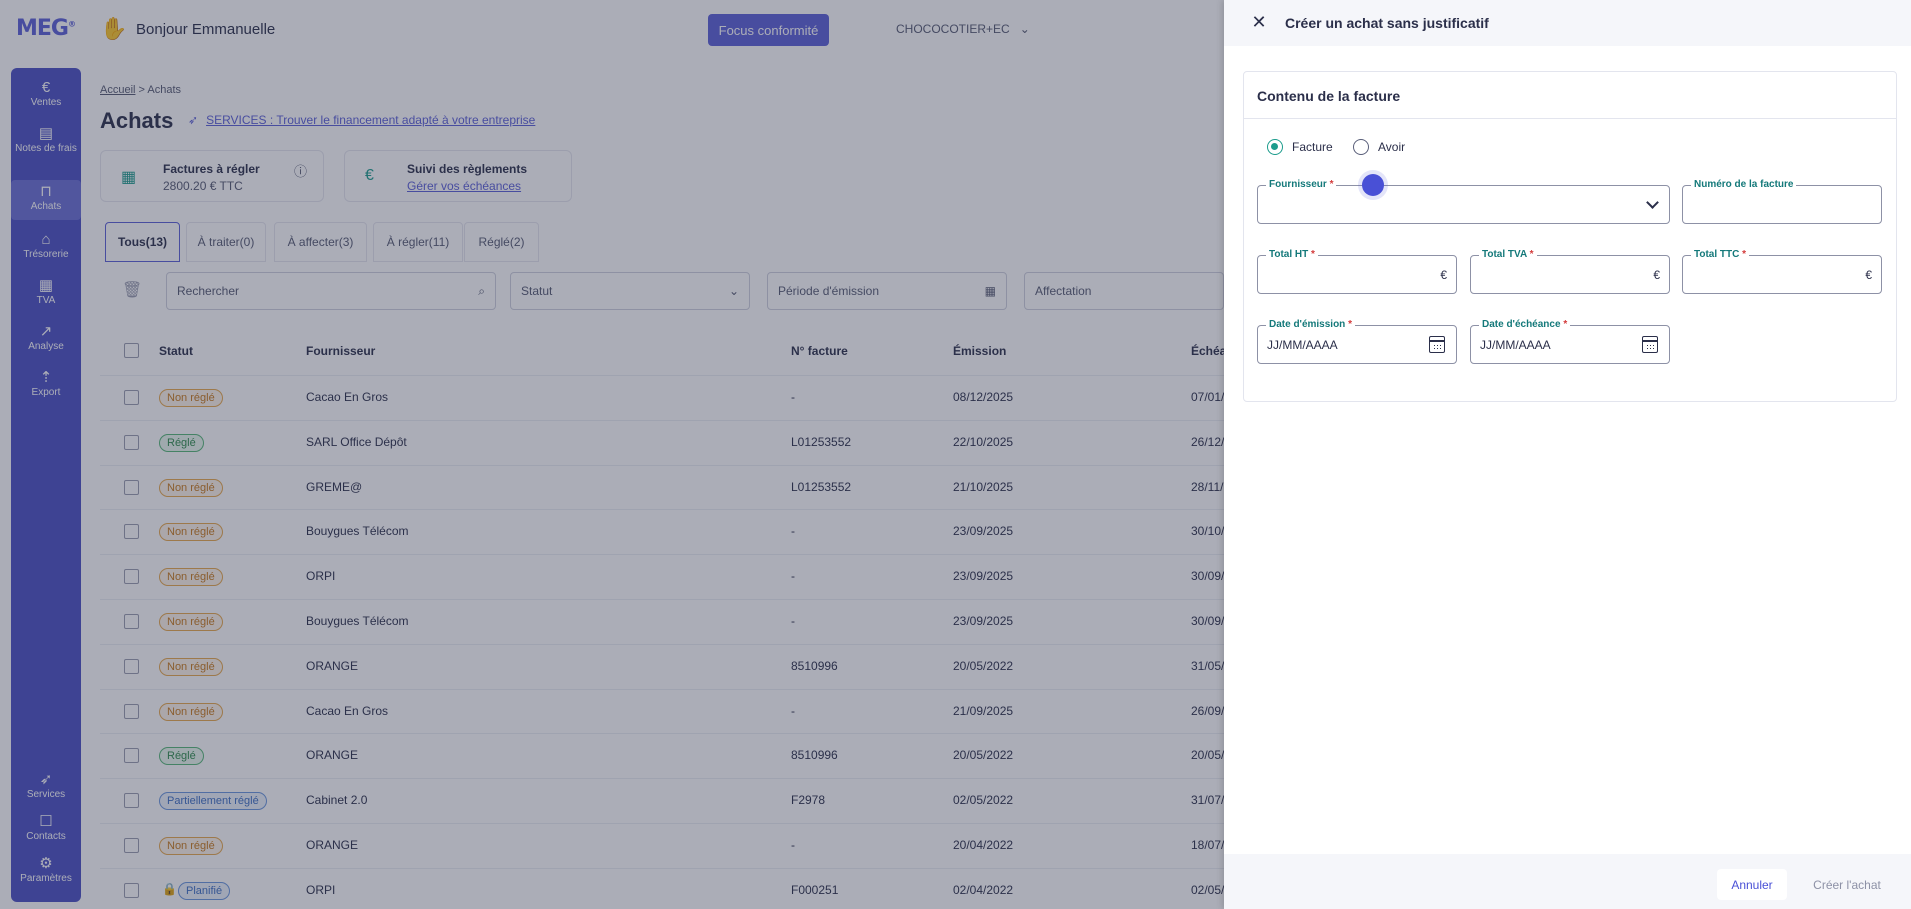 The height and width of the screenshot is (909, 1911). Describe the element at coordinates (1312, 147) in the screenshot. I see `invoice-radio-label: Facture` at that location.